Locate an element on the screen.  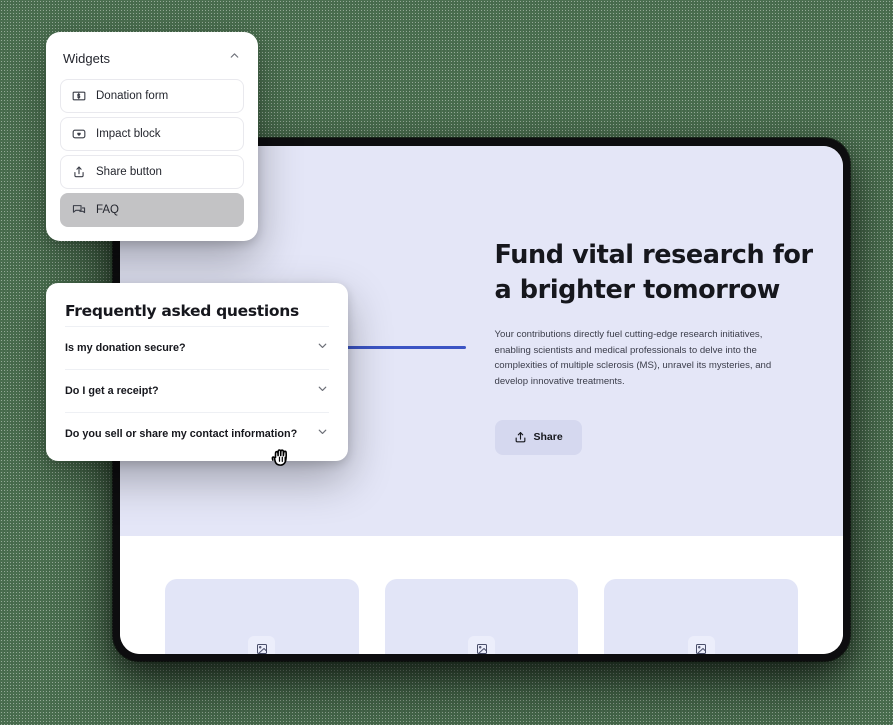
faq-panel-title: Frequently asked questions is located at coordinates (182, 311).